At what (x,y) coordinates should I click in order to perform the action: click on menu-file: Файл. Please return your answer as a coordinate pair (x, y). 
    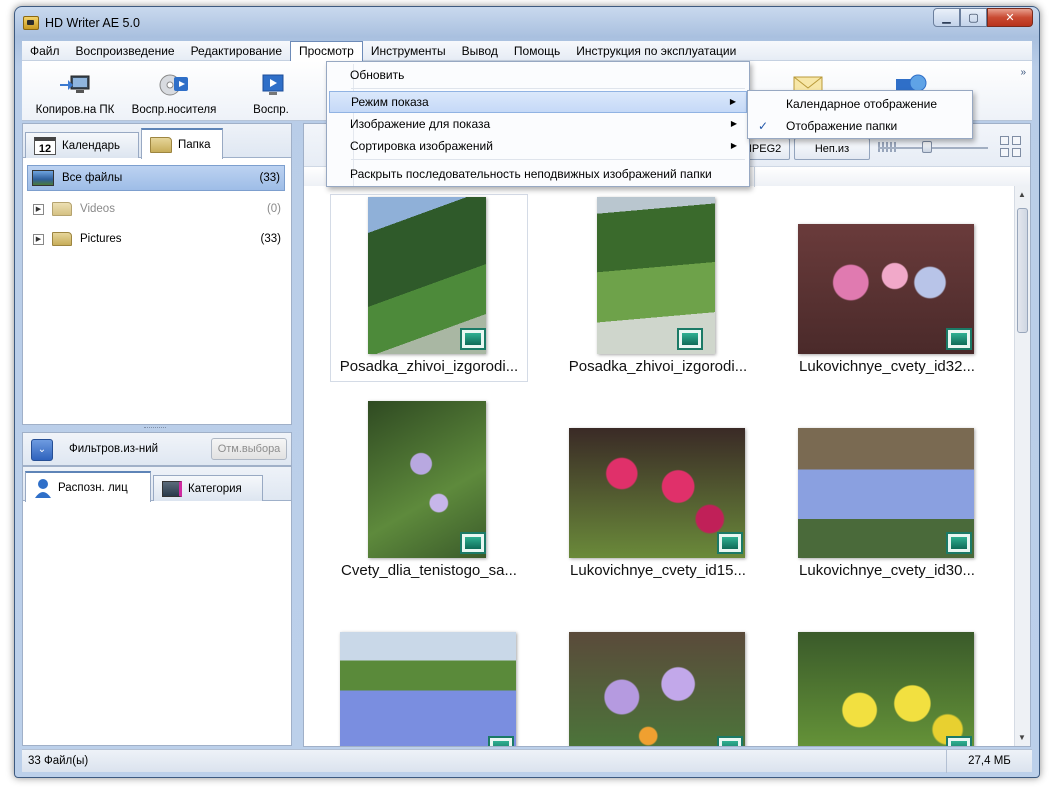
    Looking at the image, I should click on (45, 51).